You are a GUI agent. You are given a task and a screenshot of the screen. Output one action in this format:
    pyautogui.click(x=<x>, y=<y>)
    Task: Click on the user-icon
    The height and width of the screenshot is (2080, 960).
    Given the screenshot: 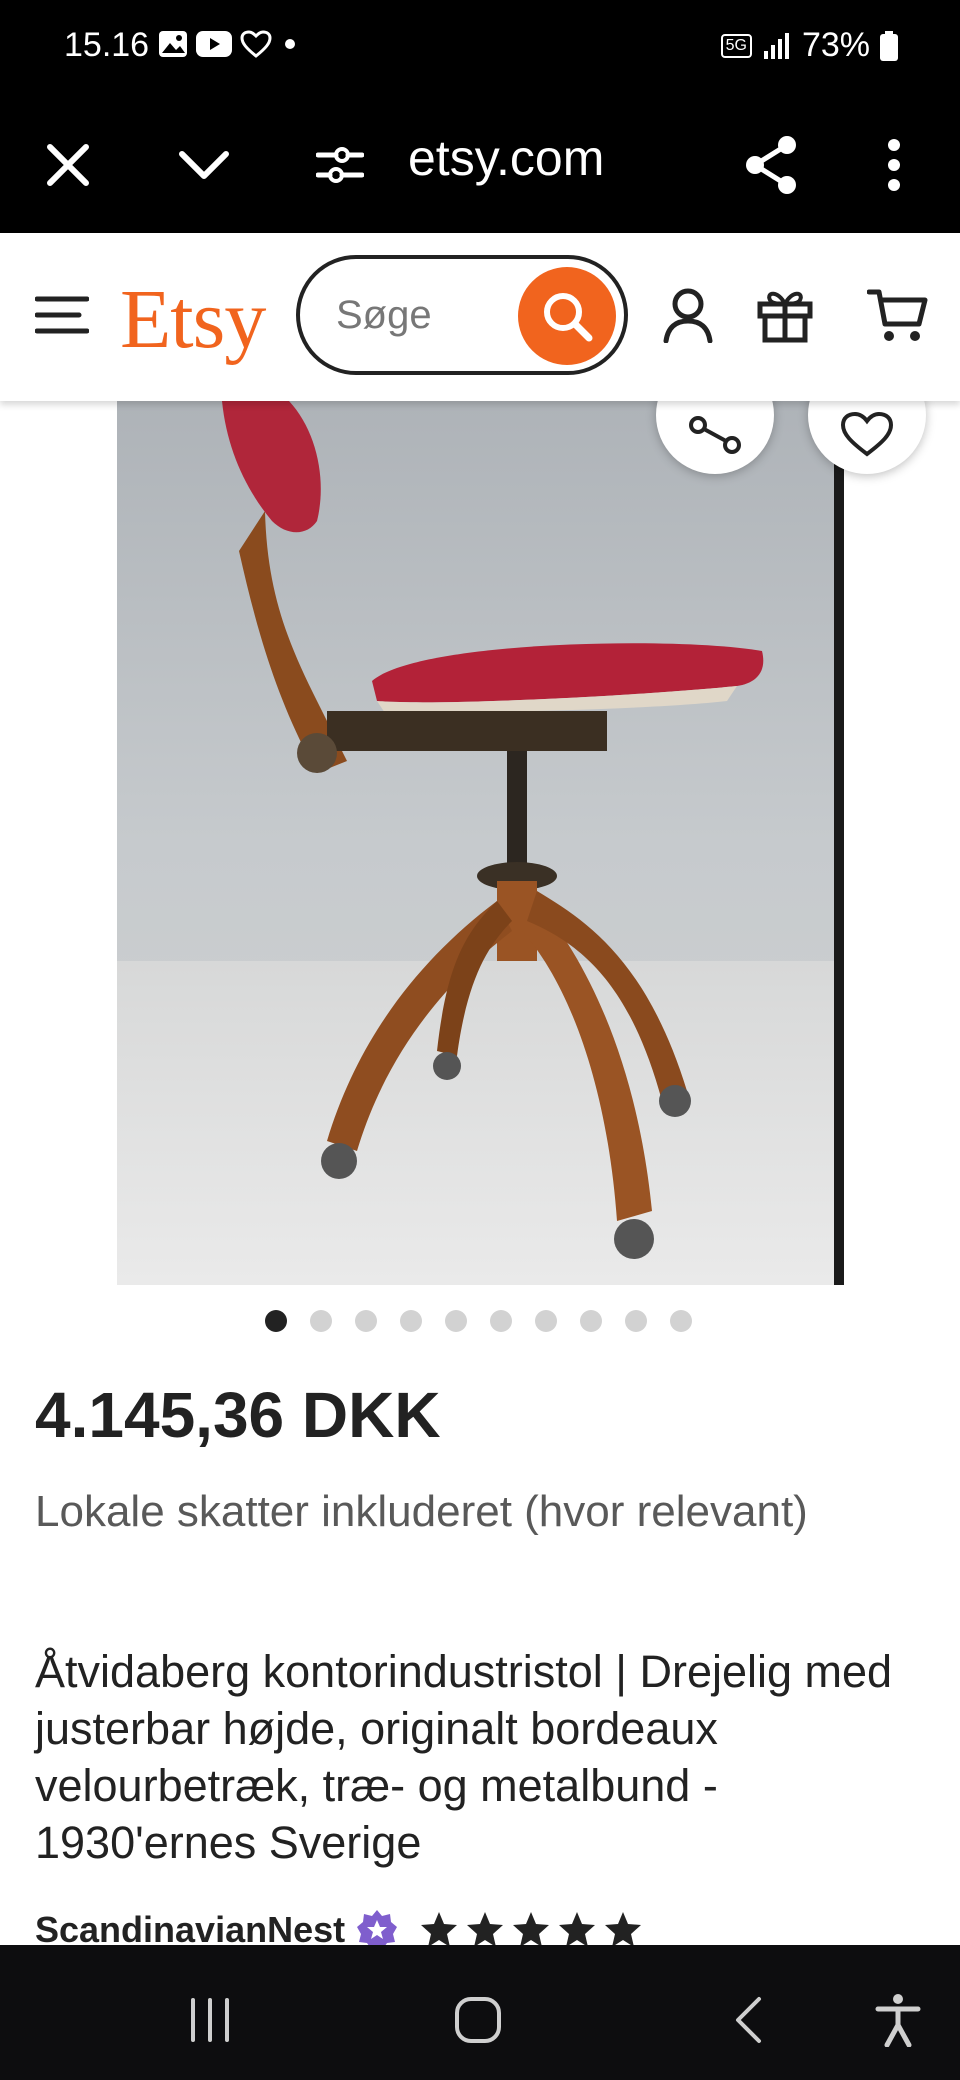 What is the action you would take?
    pyautogui.click(x=688, y=315)
    